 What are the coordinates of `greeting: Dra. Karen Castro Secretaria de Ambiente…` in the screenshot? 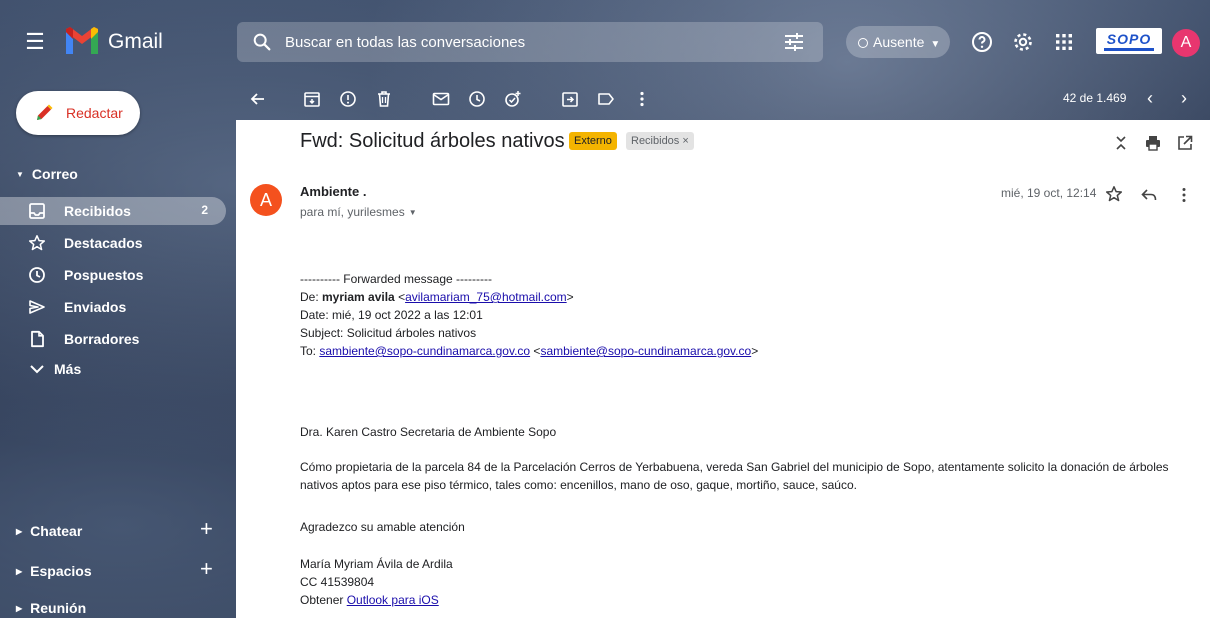 It's located at (428, 432).